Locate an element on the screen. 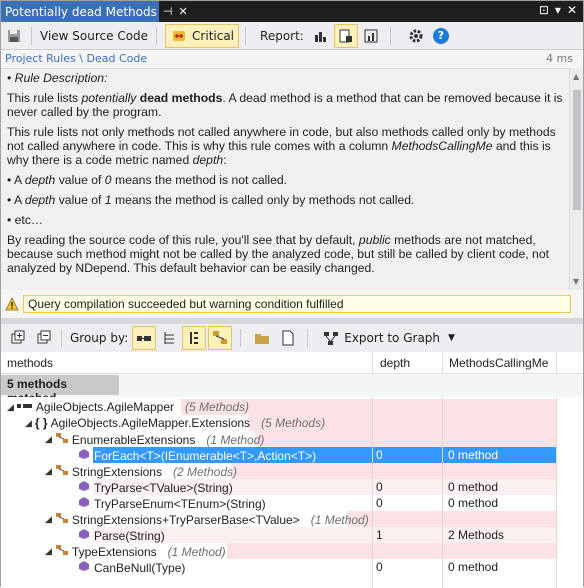  description-scrollbar: ▲ ▼ is located at coordinates (576, 179).